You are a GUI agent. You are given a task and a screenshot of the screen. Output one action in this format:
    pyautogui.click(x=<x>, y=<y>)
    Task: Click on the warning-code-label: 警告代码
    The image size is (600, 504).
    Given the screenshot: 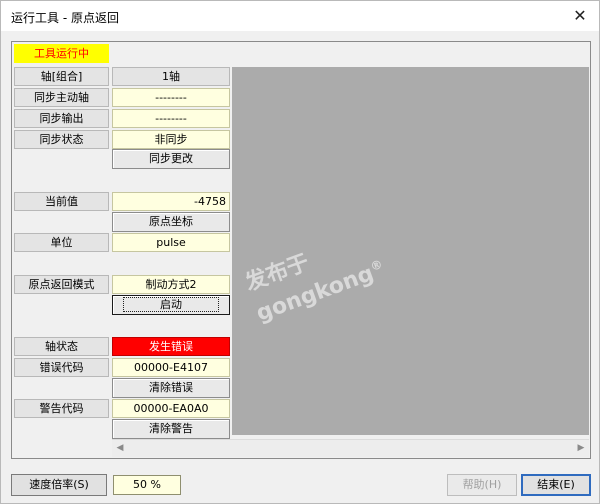 What is the action you would take?
    pyautogui.click(x=61, y=408)
    